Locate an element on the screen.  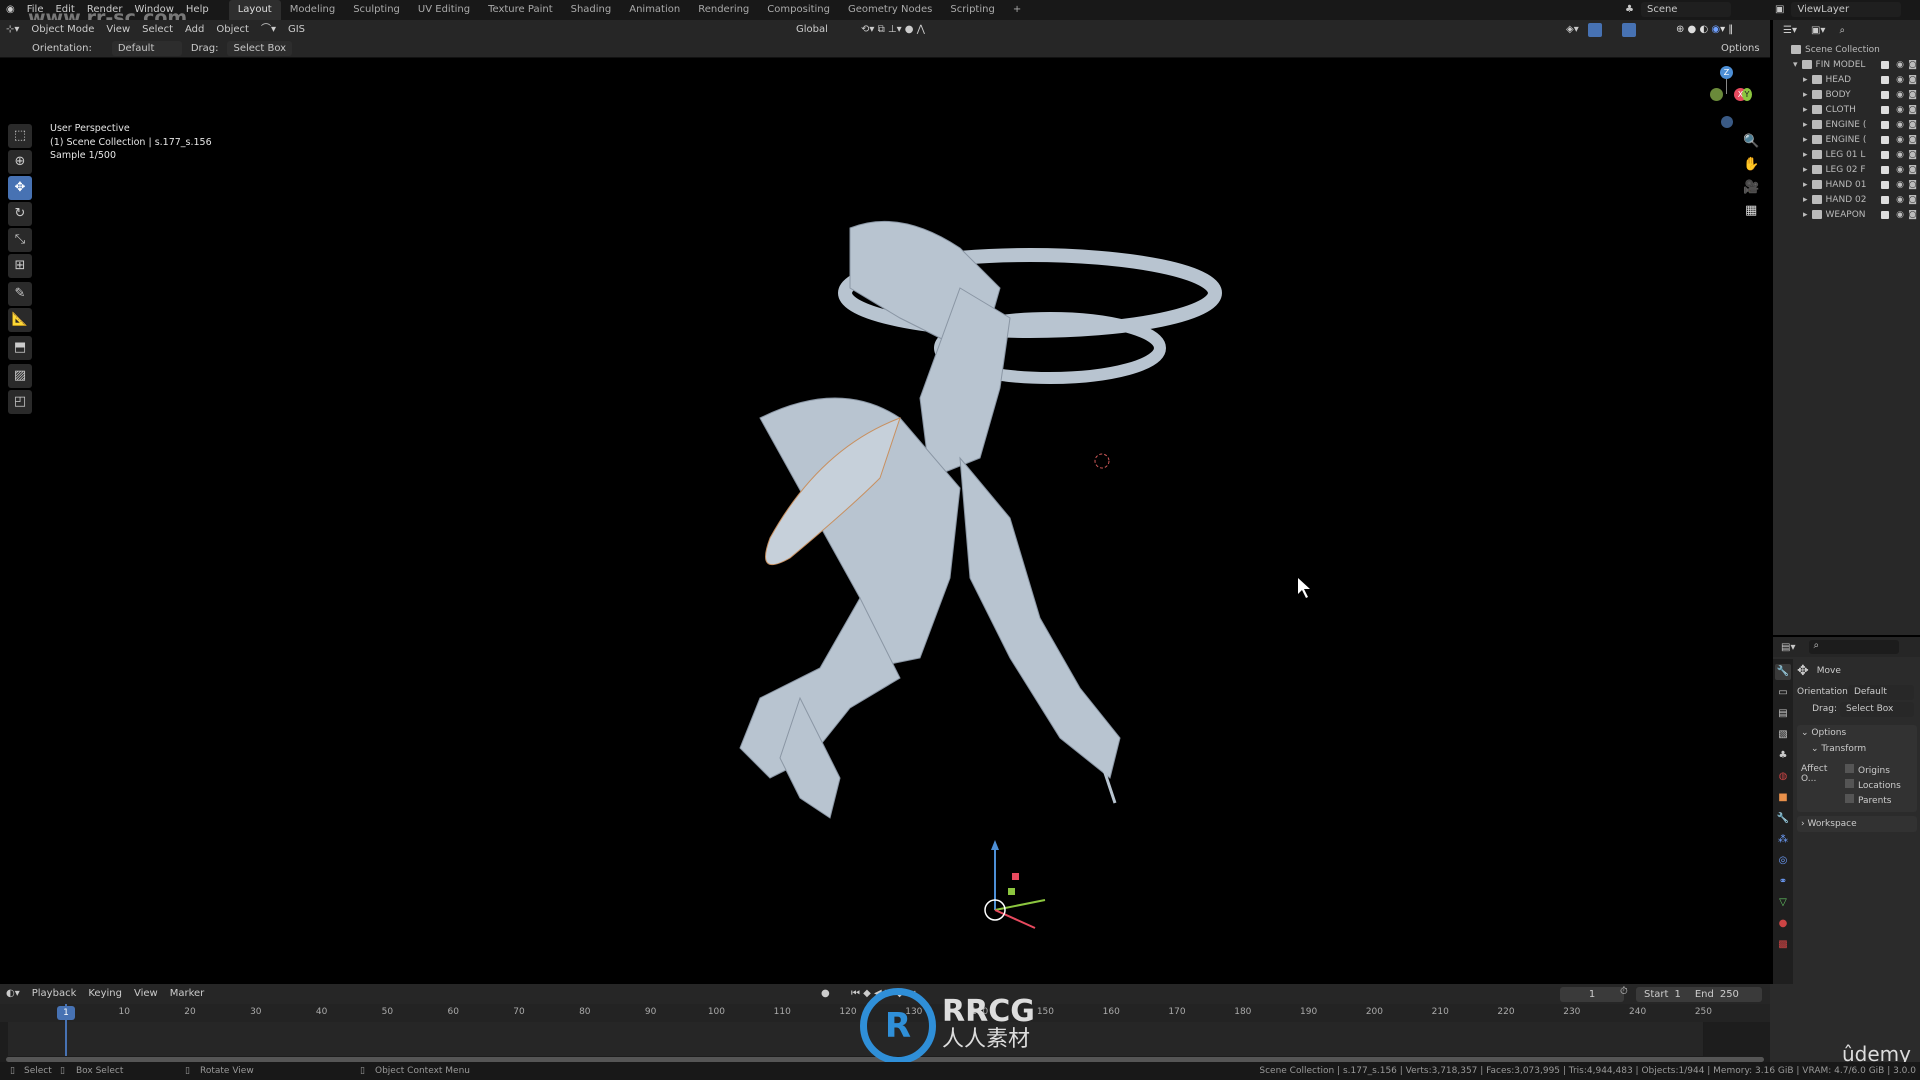
gizmo-y-axis: Y is located at coordinates (1747, 94).